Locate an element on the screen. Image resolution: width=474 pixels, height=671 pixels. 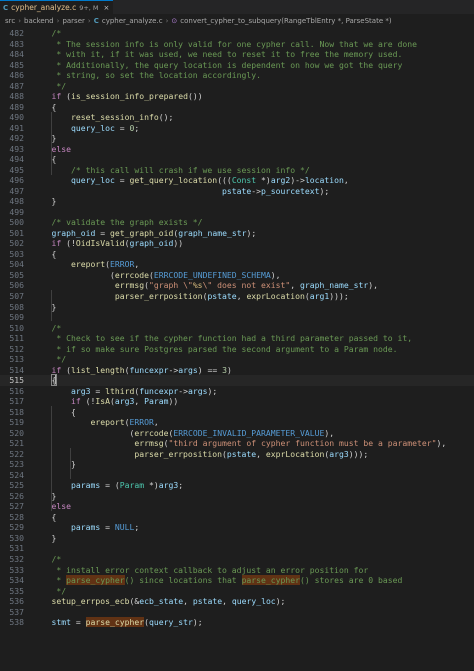
code-text: { is located at coordinates (44, 107).